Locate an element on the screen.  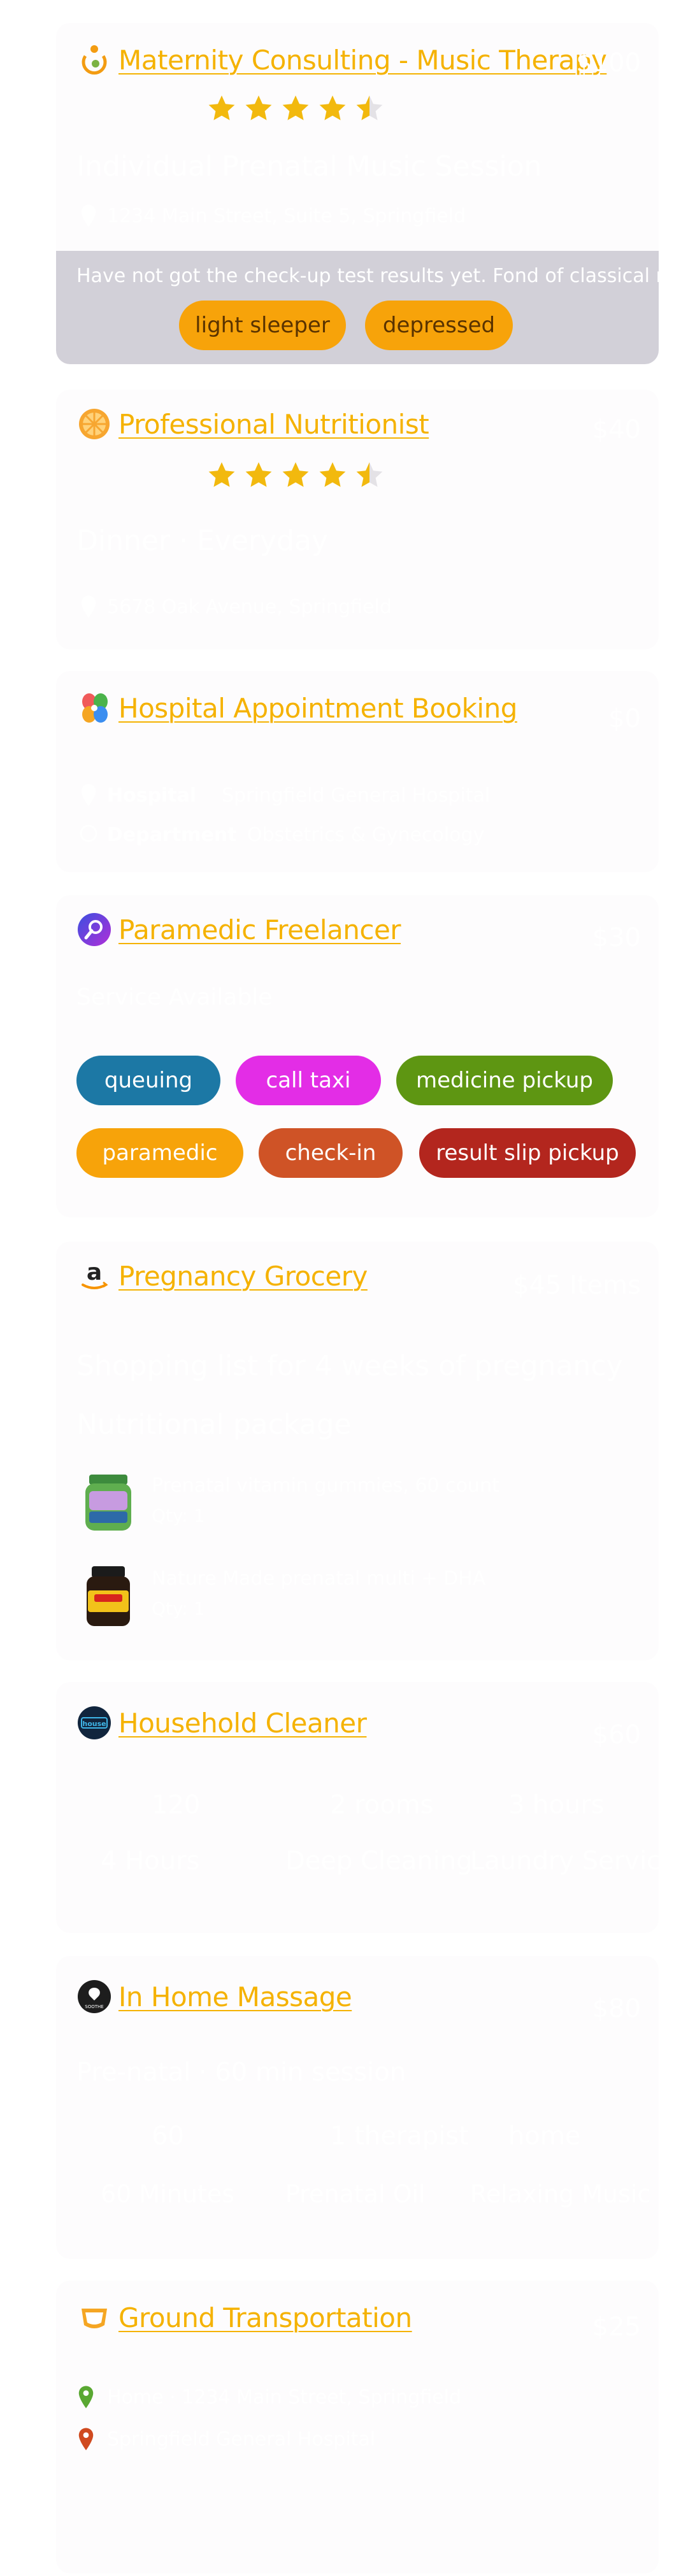
price-label: $80 is located at coordinates (616, 2008).